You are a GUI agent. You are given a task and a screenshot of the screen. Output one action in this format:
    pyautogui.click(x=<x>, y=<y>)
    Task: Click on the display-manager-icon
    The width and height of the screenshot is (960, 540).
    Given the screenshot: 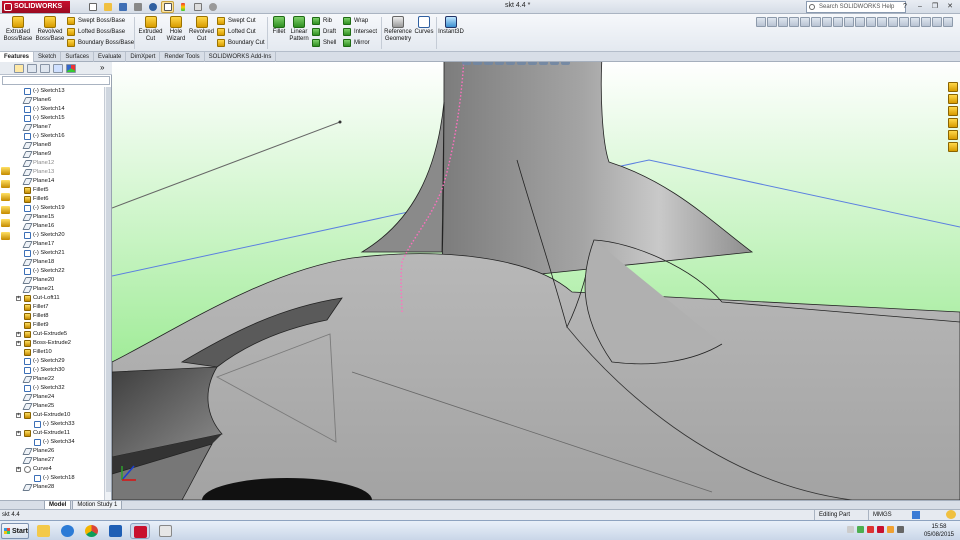 What is the action you would take?
    pyautogui.click(x=71, y=68)
    